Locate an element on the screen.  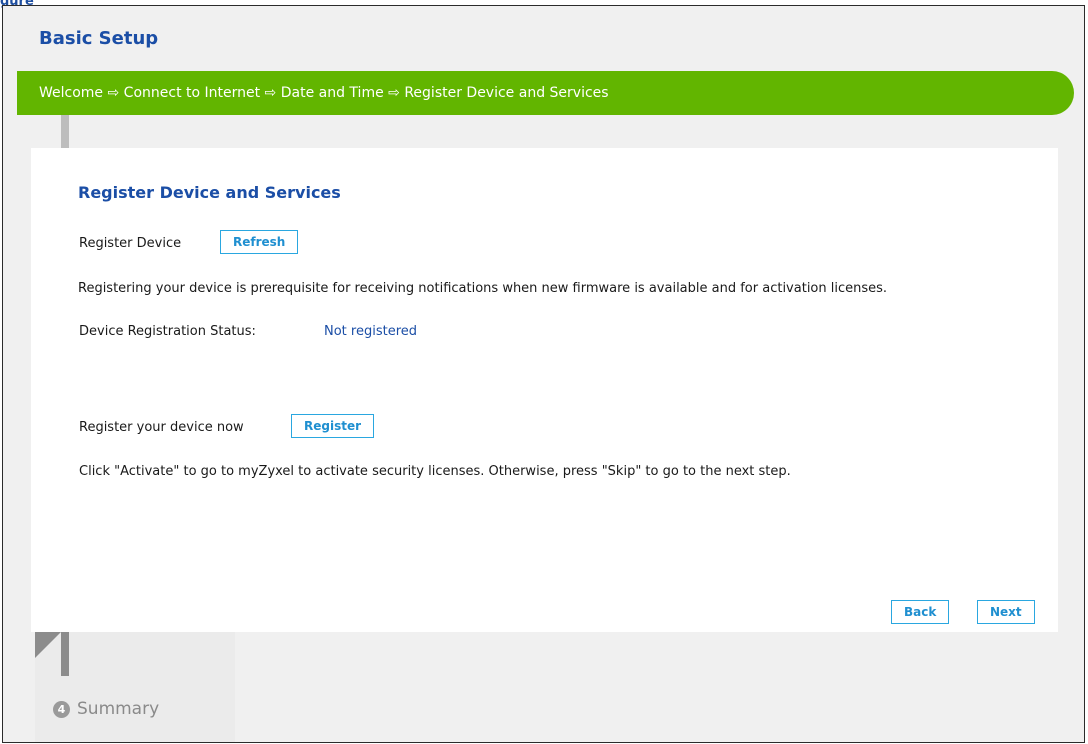
back-button: Back is located at coordinates (920, 612).